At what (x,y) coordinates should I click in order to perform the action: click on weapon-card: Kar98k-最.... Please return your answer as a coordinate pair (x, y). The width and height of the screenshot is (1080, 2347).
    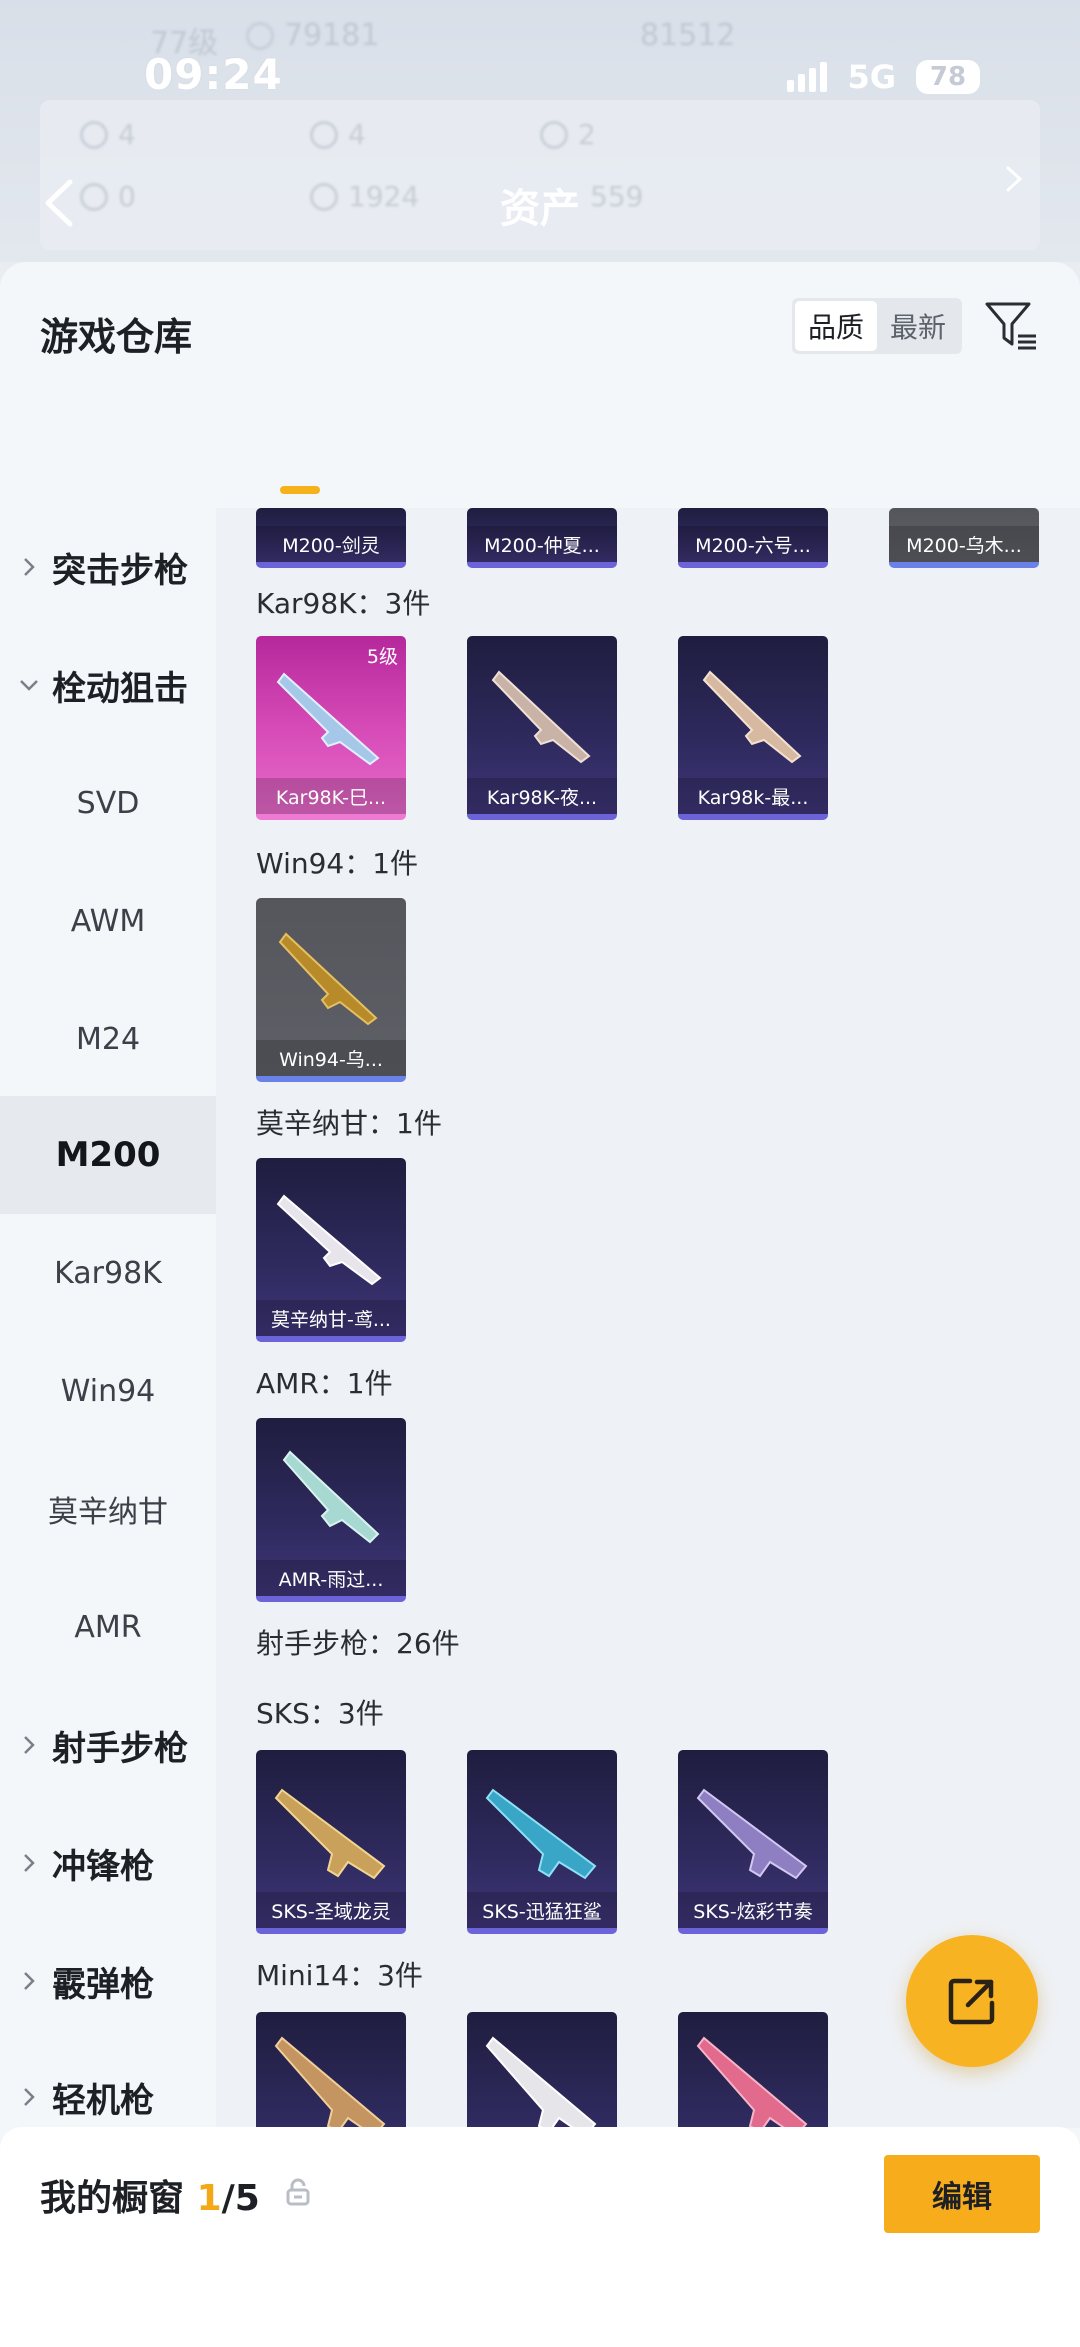
    Looking at the image, I should click on (753, 728).